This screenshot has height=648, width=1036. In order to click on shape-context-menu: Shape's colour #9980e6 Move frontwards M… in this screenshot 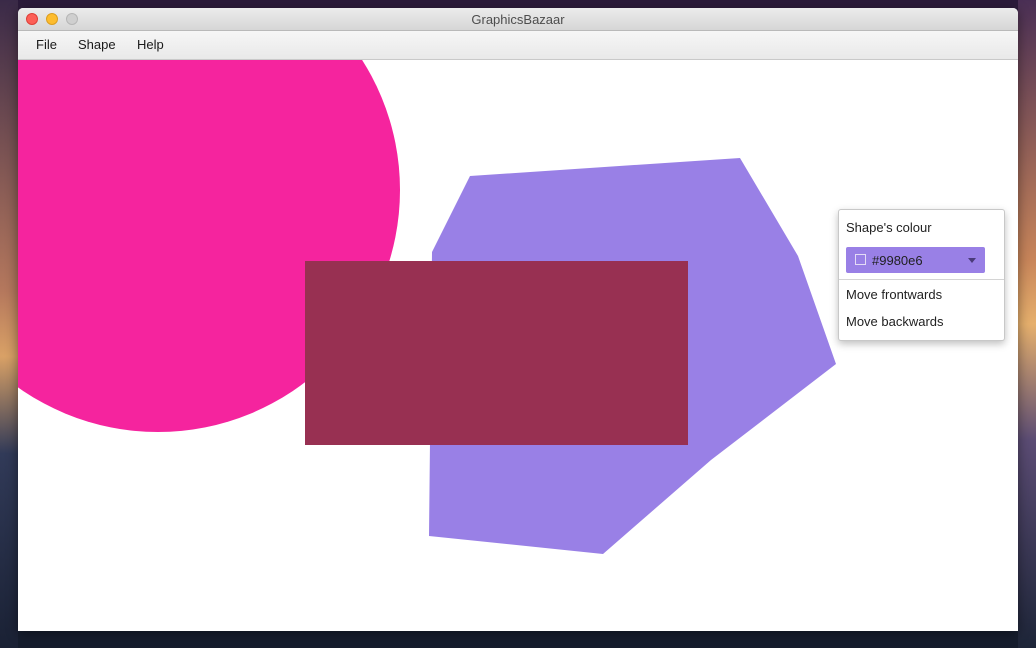, I will do `click(921, 275)`.